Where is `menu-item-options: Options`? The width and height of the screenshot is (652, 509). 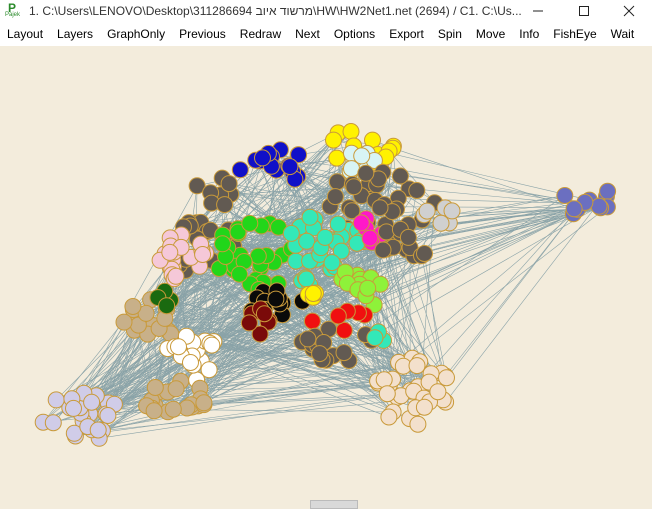 menu-item-options: Options is located at coordinates (354, 34).